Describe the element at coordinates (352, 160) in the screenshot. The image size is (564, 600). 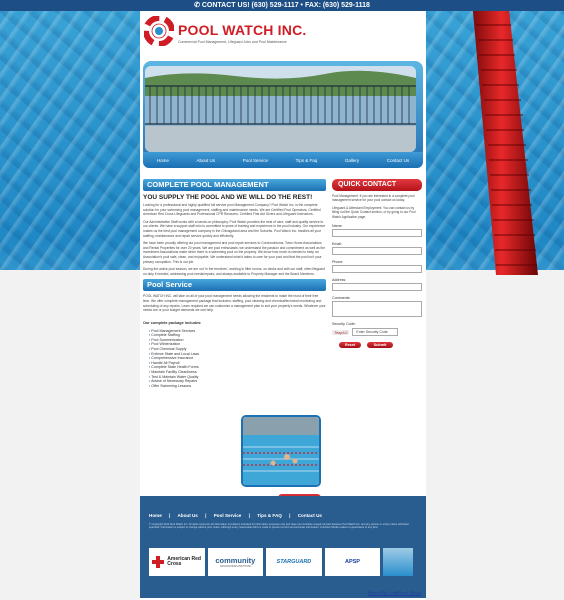
I see `nav-gallery: Gallery` at that location.